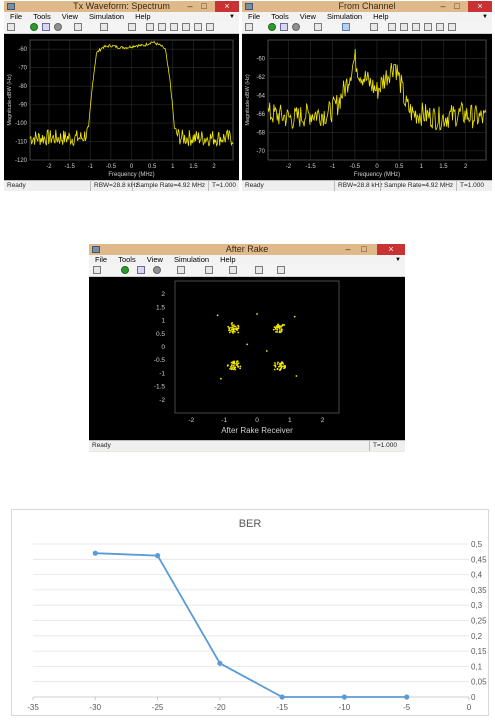 This screenshot has width=495, height=721. Describe the element at coordinates (162, 400) in the screenshot. I see `y-tick-label: -2` at that location.